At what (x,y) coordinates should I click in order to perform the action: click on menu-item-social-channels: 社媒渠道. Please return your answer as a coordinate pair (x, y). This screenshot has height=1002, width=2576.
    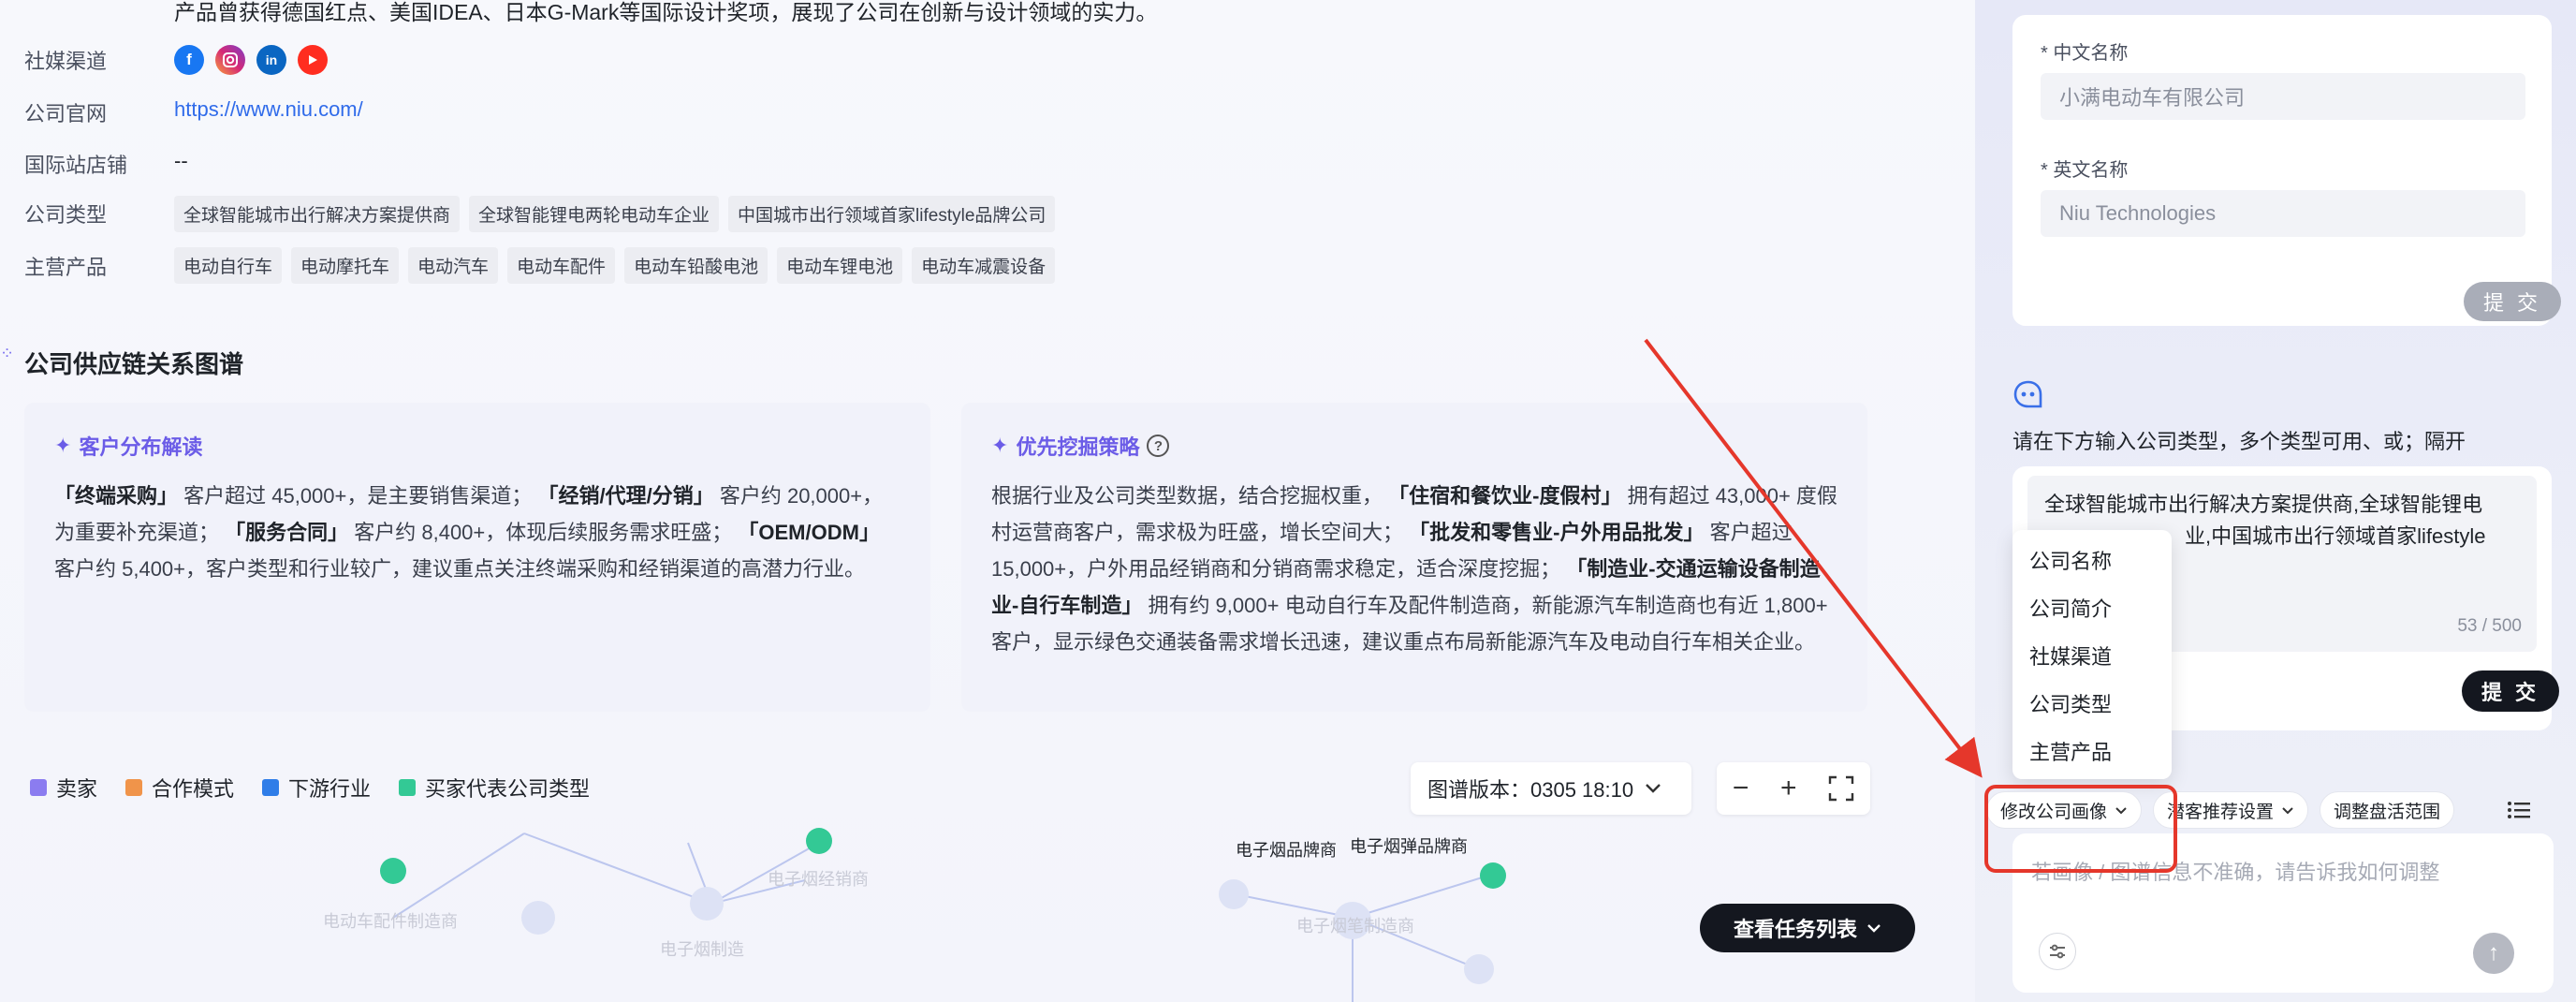
    Looking at the image, I should click on (2092, 655).